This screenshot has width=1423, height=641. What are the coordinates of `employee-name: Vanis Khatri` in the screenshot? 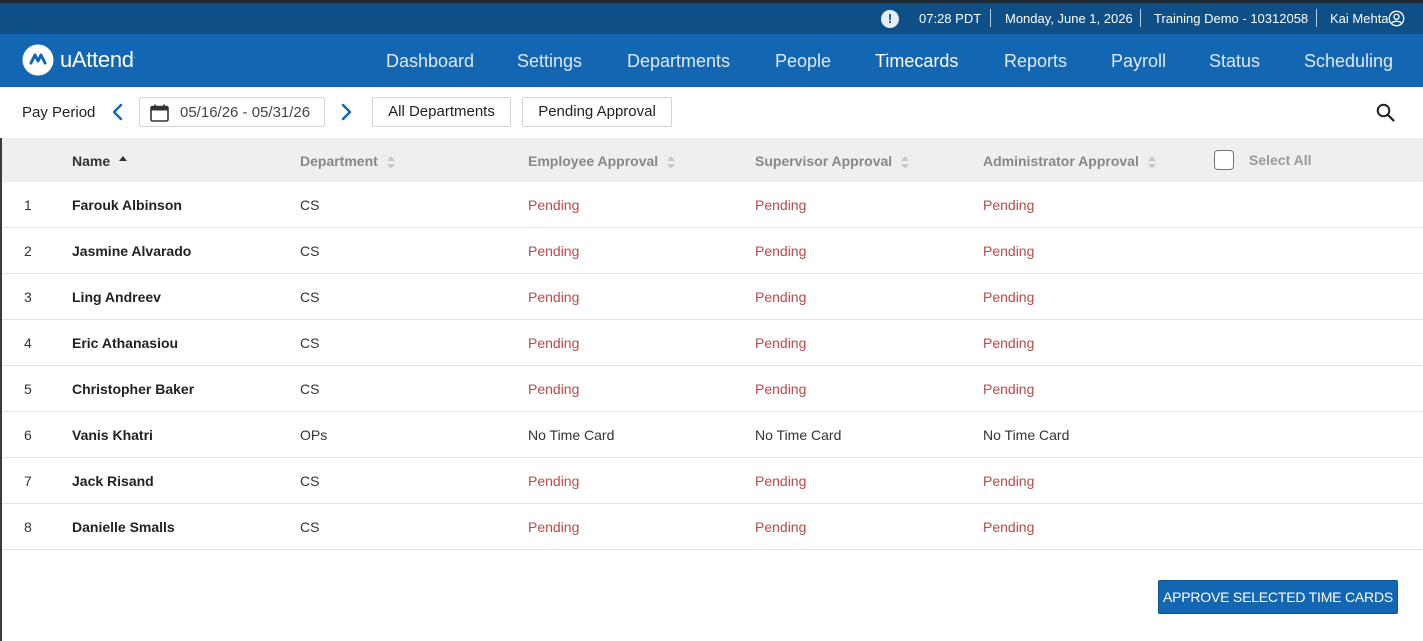 It's located at (112, 435).